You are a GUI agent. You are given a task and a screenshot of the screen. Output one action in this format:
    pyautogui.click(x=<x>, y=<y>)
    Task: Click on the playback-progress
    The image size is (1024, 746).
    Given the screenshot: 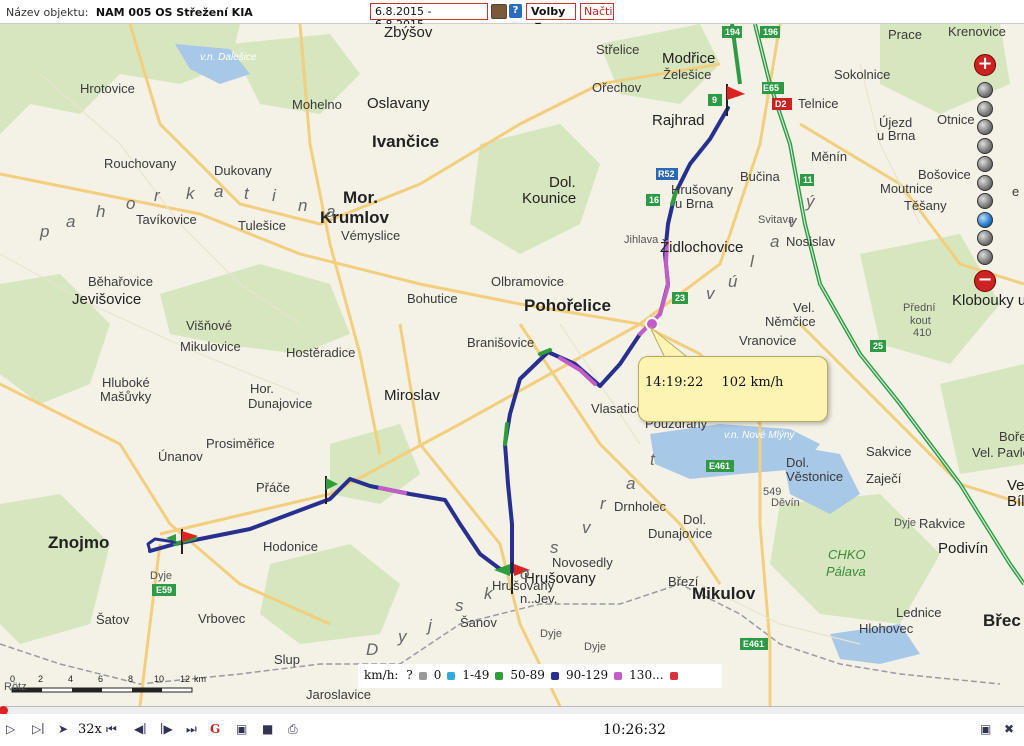 What is the action you would take?
    pyautogui.click(x=512, y=710)
    